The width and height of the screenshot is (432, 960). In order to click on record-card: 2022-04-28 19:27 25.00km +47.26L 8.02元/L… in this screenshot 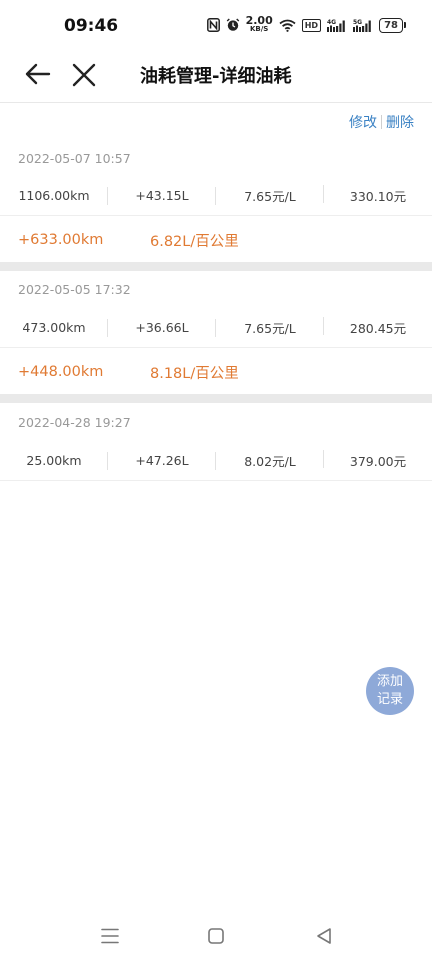, I will do `click(216, 442)`.